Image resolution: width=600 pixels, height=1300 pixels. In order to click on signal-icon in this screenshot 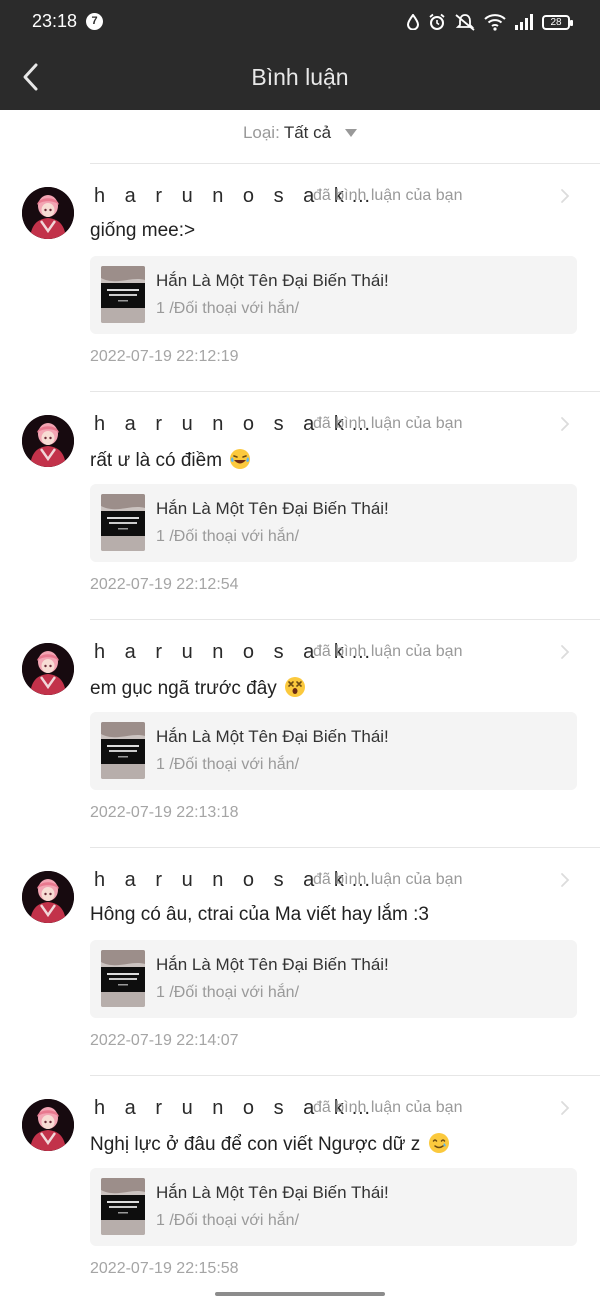, I will do `click(524, 22)`.